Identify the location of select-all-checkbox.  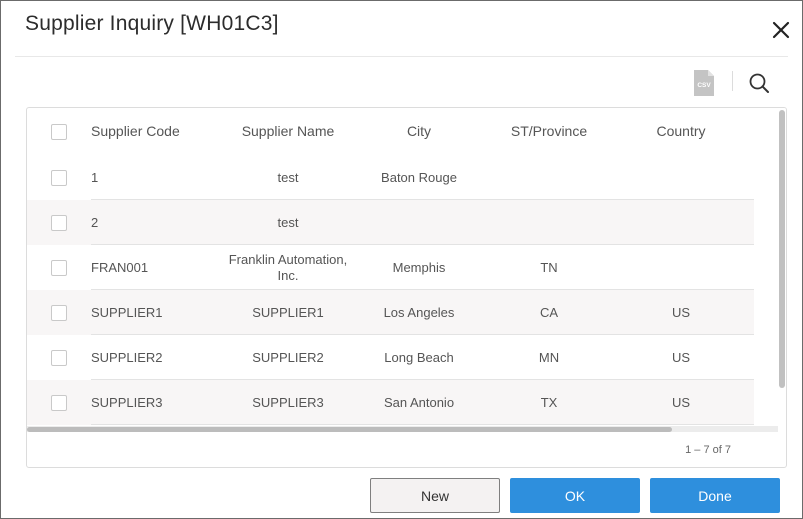
(59, 132).